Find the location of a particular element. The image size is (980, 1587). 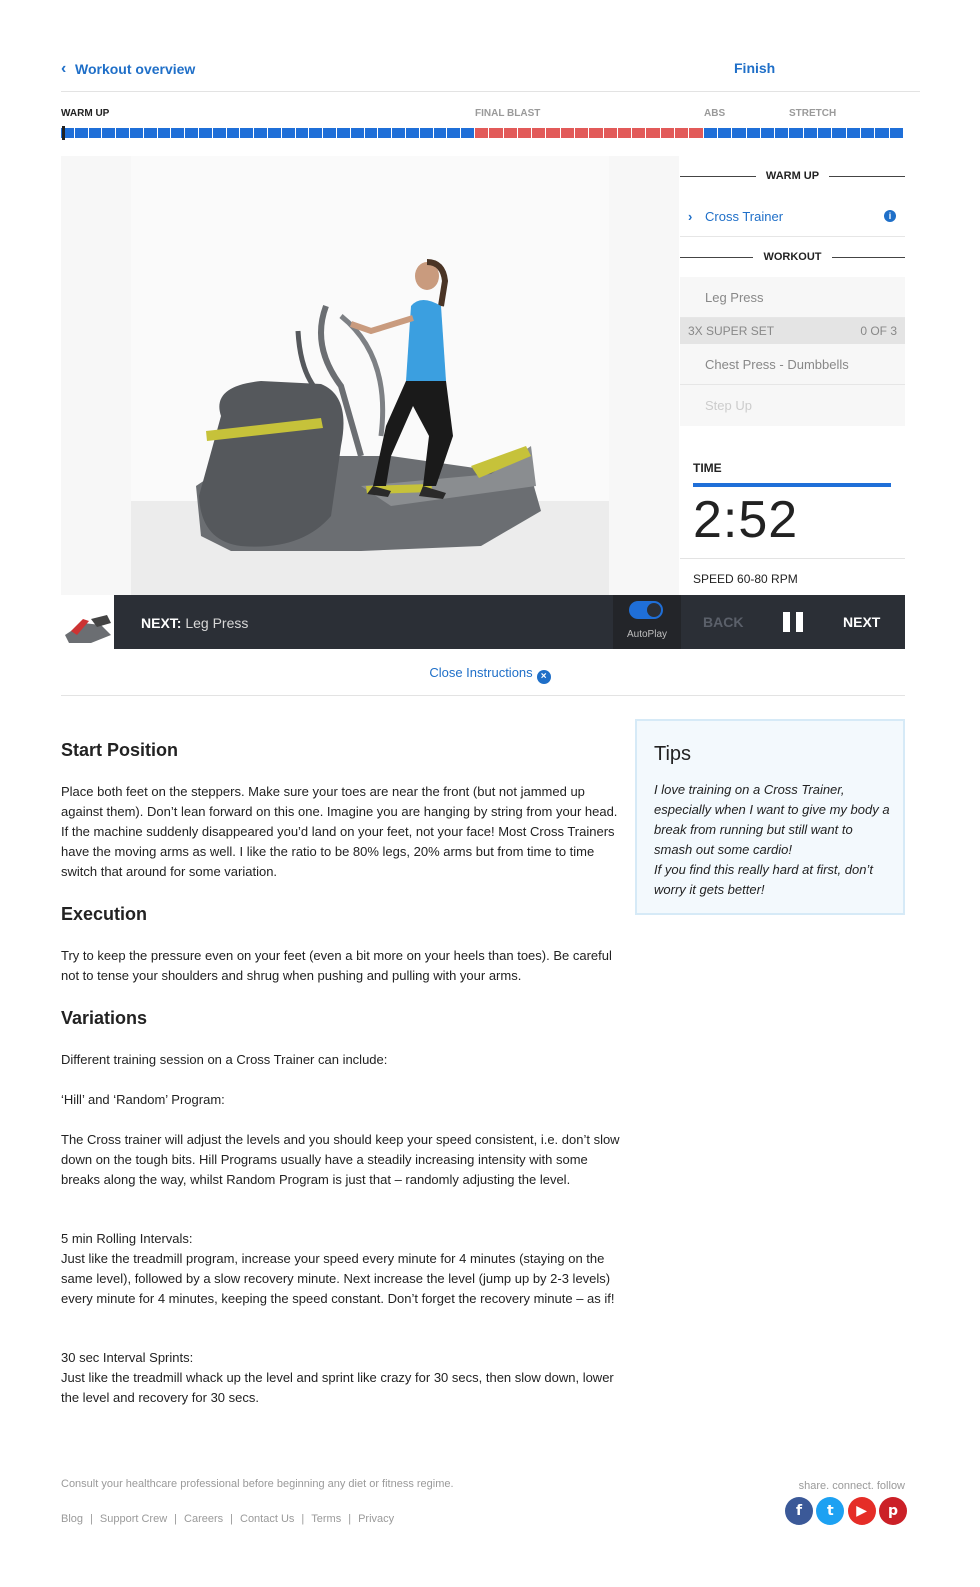

close-instructions-link: Close Instructions × is located at coordinates (490, 674).